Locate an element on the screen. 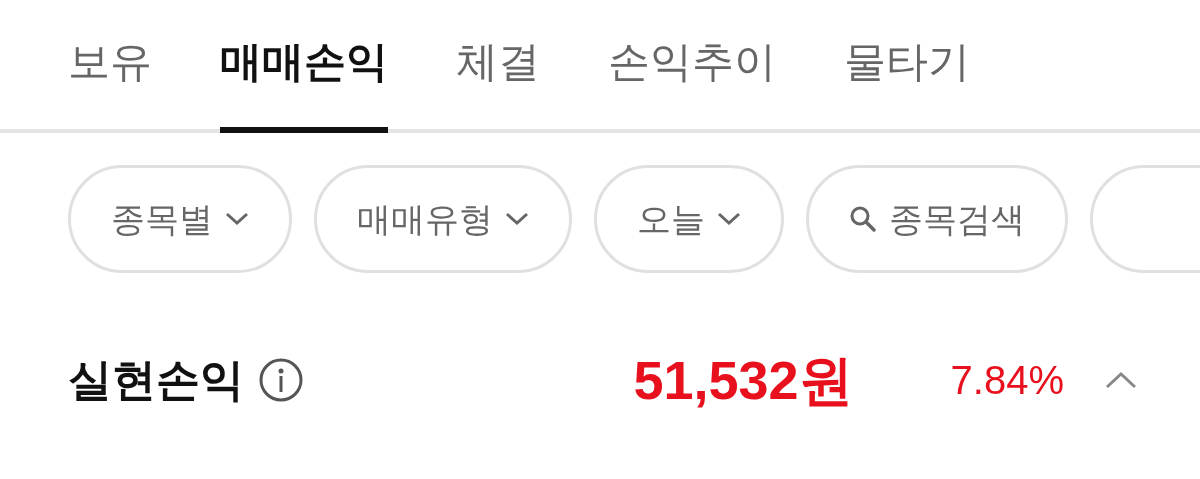 This screenshot has height=479, width=1200. search-button: 종목검색 is located at coordinates (937, 219).